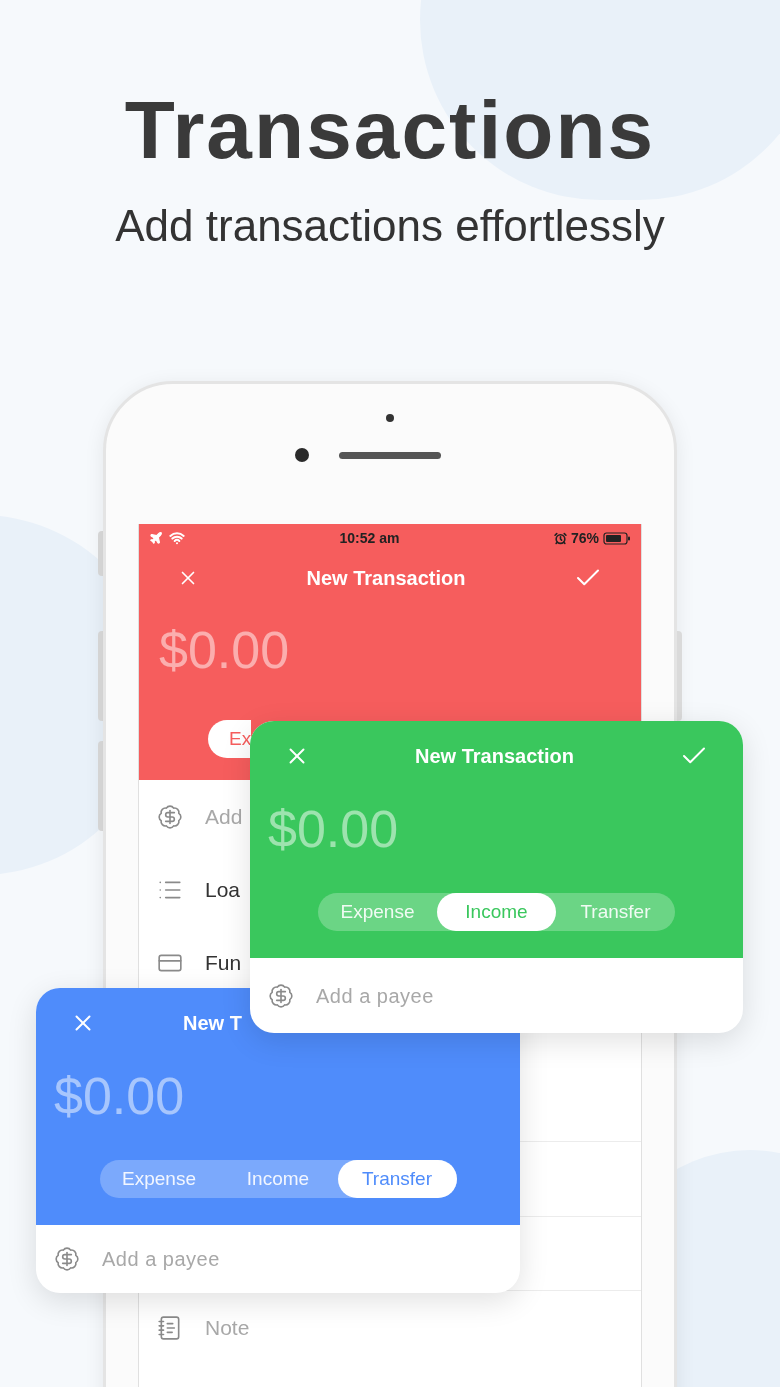 Image resolution: width=780 pixels, height=1387 pixels. I want to click on alarm-icon, so click(560, 538).